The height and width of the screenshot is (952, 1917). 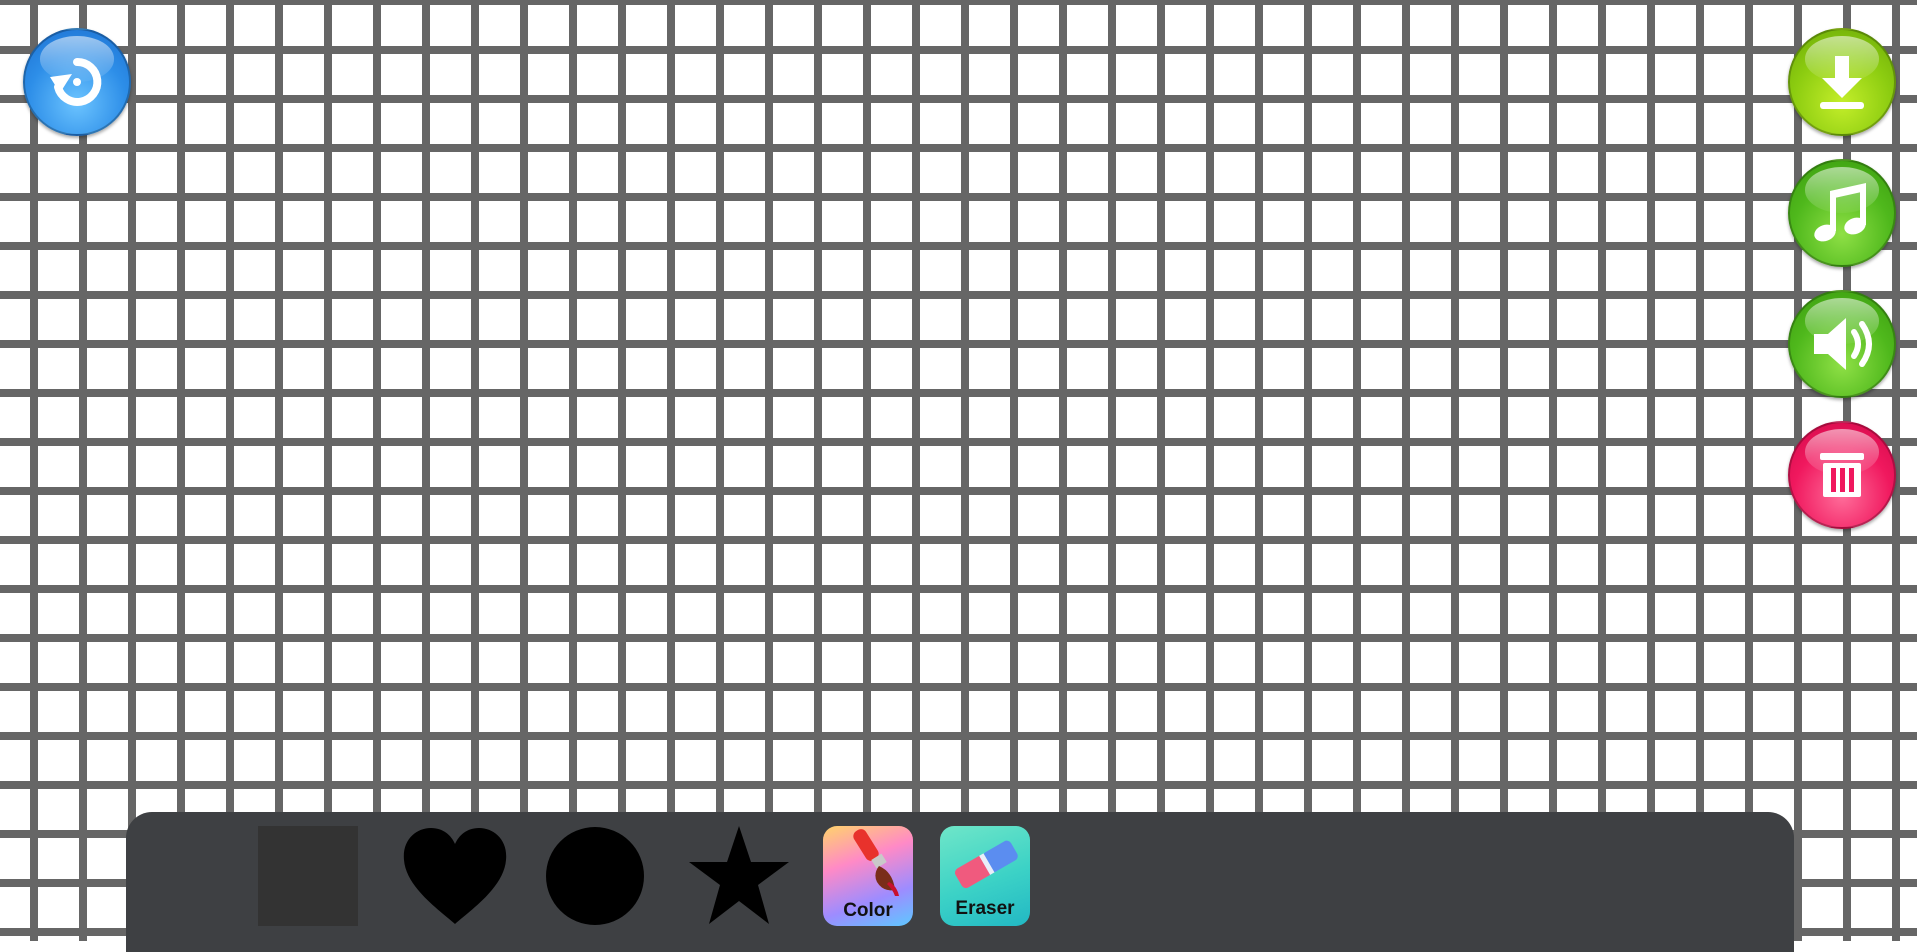 I want to click on music-note-icon, so click(x=1840, y=212).